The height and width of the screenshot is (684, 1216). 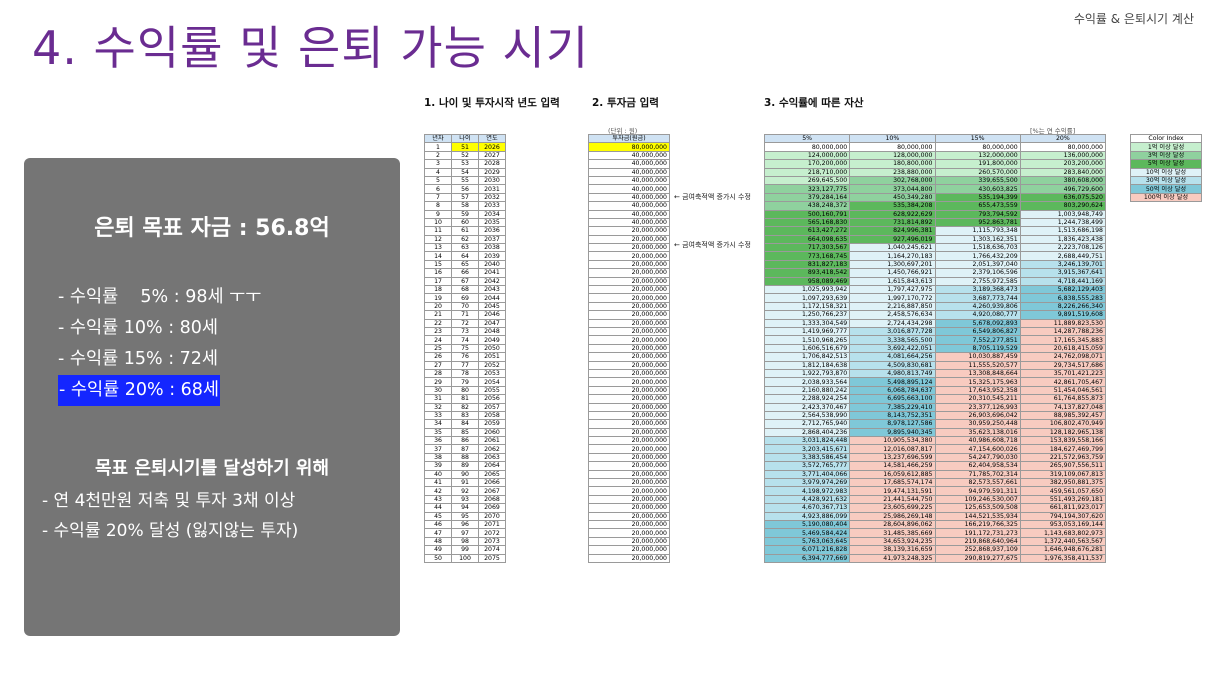 What do you see at coordinates (438, 138) in the screenshot?
I see `header-cell: 년차` at bounding box center [438, 138].